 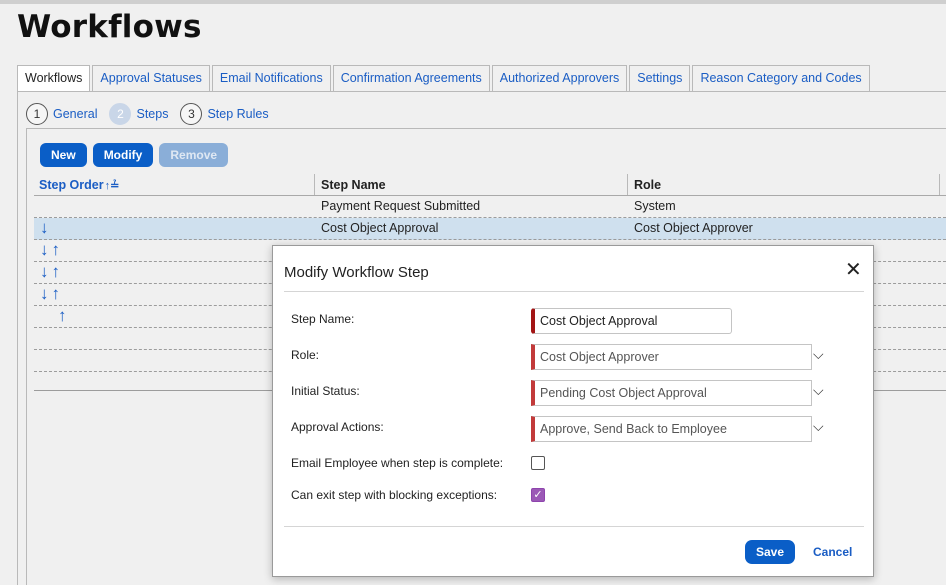 I want to click on role-column-header: Role, so click(x=784, y=184).